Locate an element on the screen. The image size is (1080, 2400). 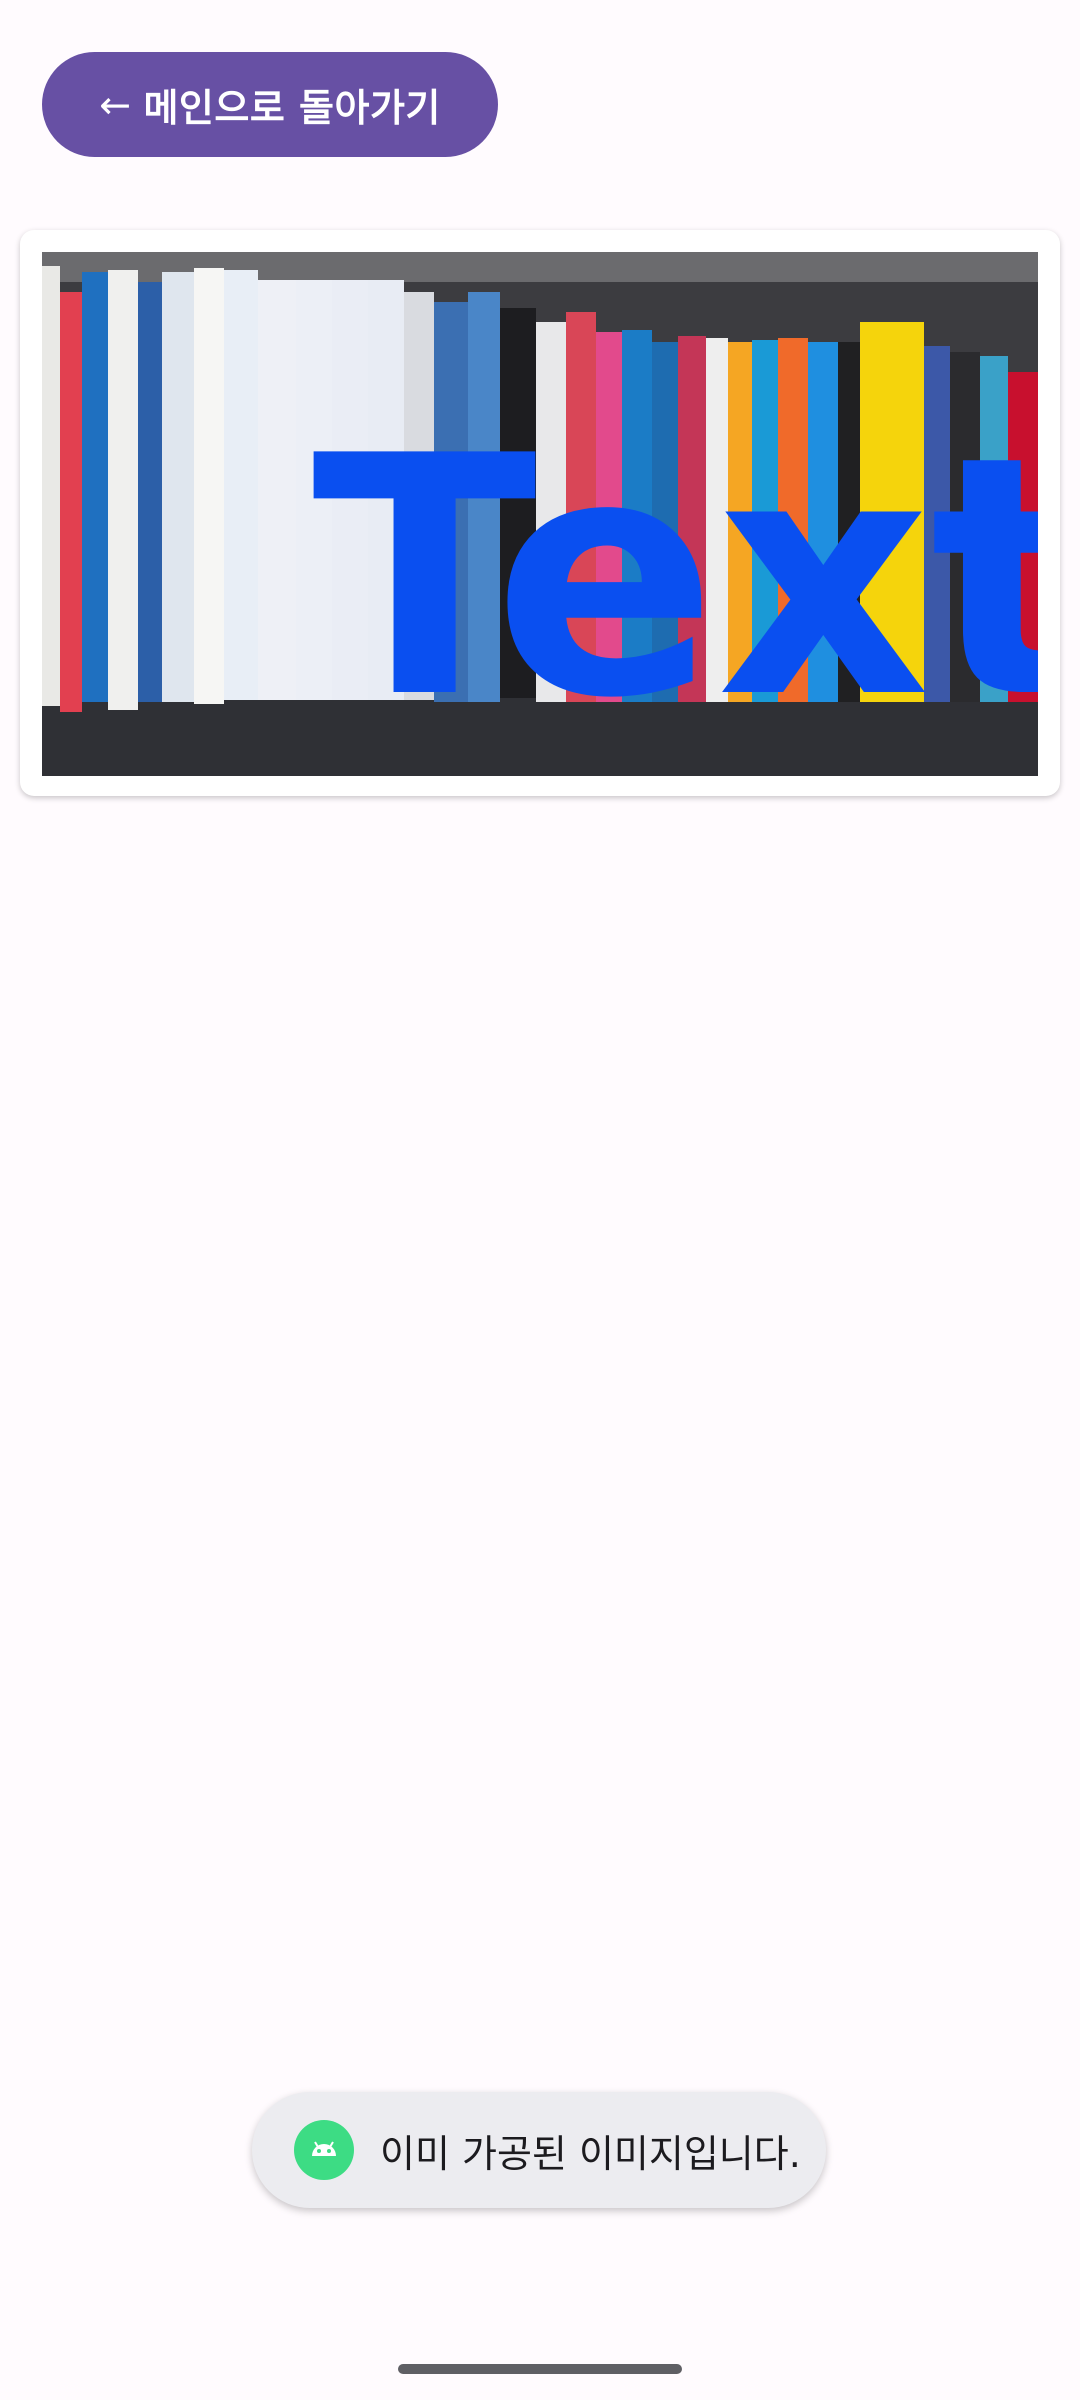
toast-message: 이미 가공된 이미지입니다. is located at coordinates (539, 2150).